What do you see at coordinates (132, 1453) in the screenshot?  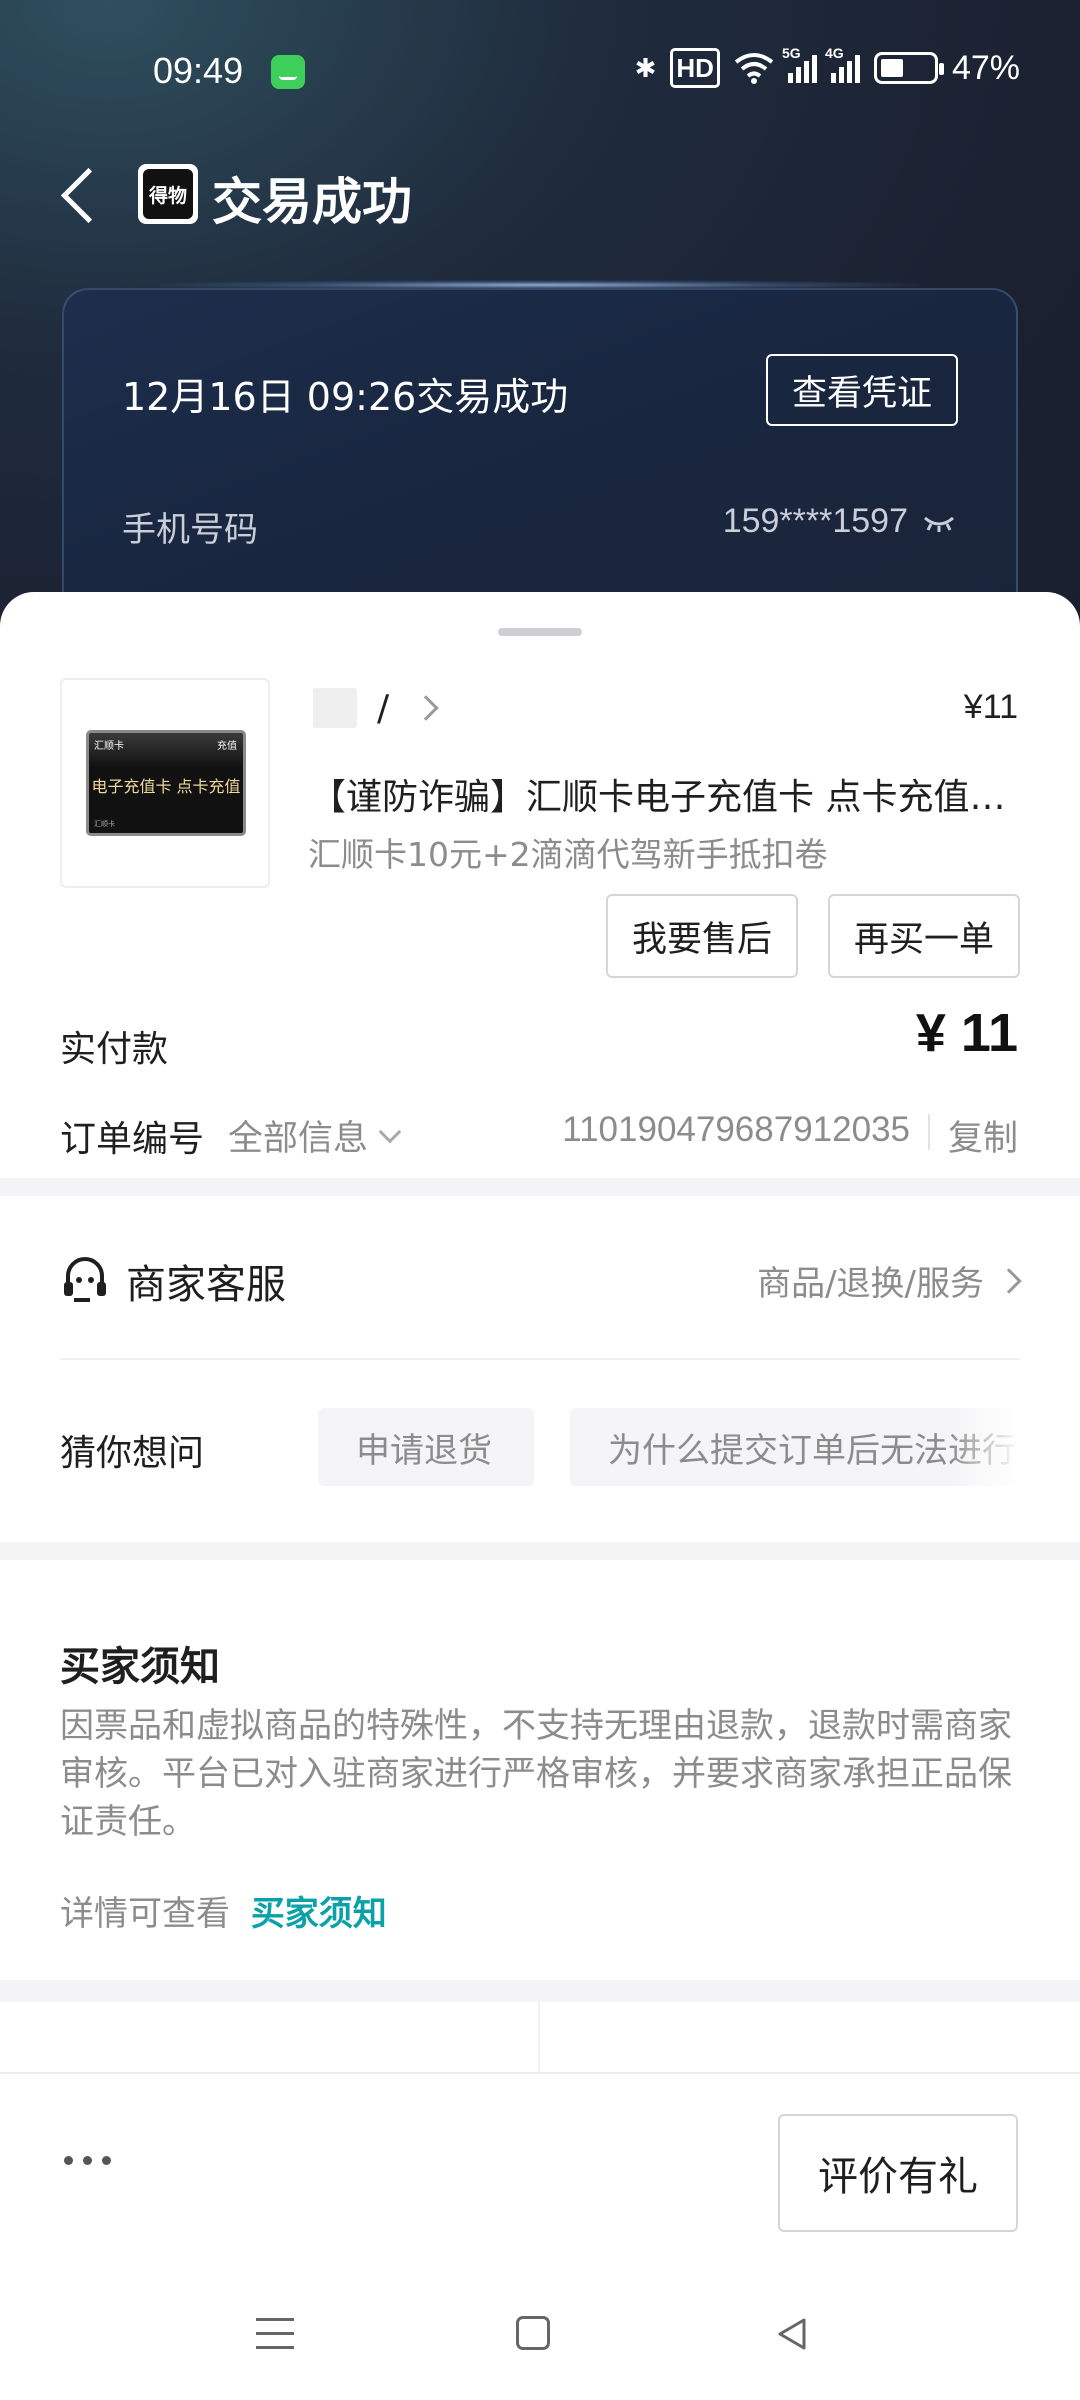 I see `faq-label: 猜你想问` at bounding box center [132, 1453].